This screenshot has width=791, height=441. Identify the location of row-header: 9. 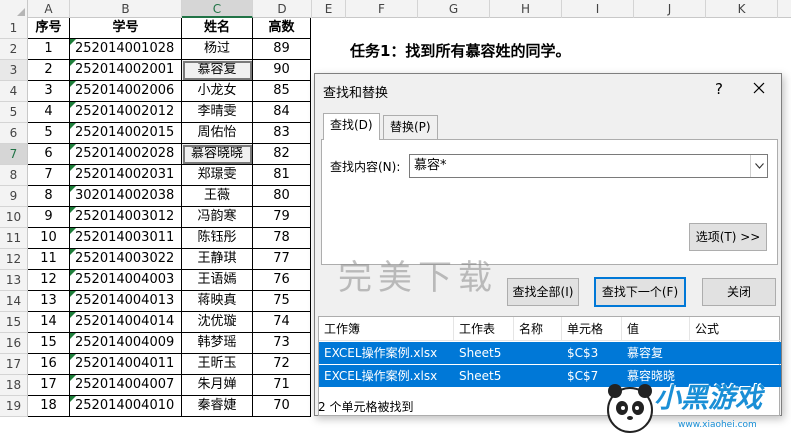
(14, 196).